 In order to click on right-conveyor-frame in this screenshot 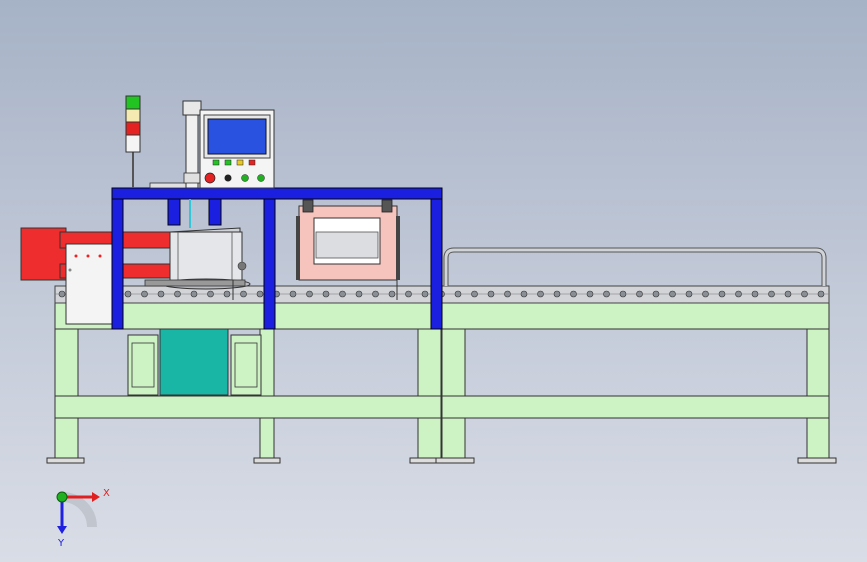, I will do `click(636, 383)`.